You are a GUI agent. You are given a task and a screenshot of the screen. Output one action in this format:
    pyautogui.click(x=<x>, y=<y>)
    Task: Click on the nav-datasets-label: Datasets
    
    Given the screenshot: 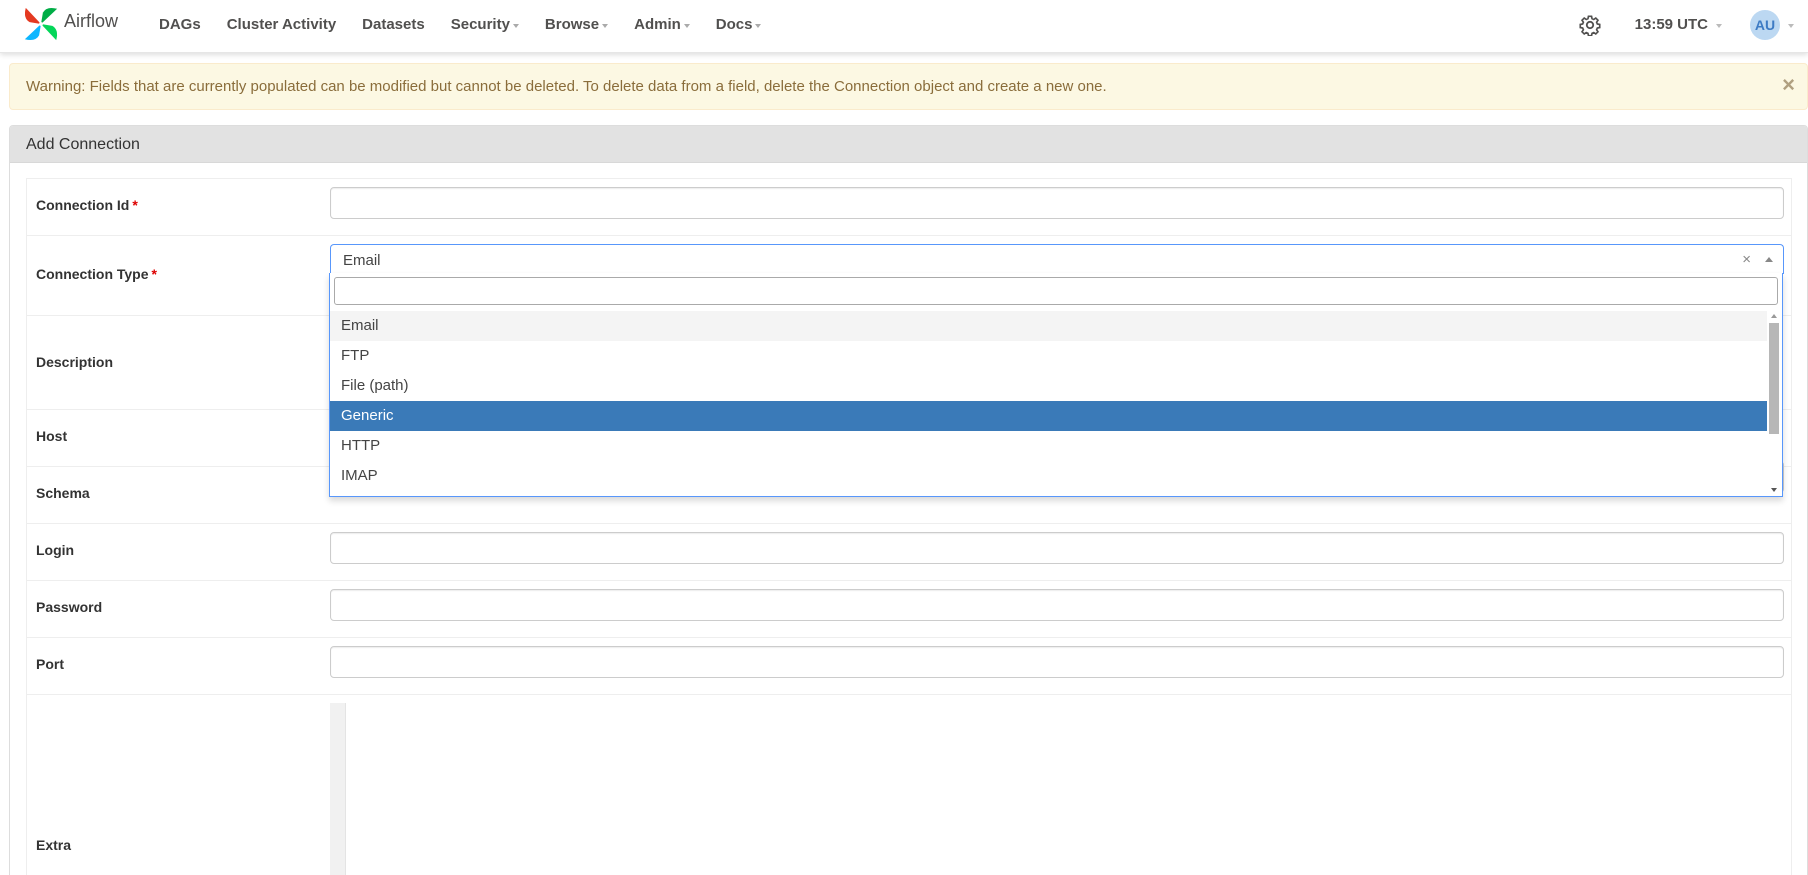 What is the action you would take?
    pyautogui.click(x=393, y=24)
    